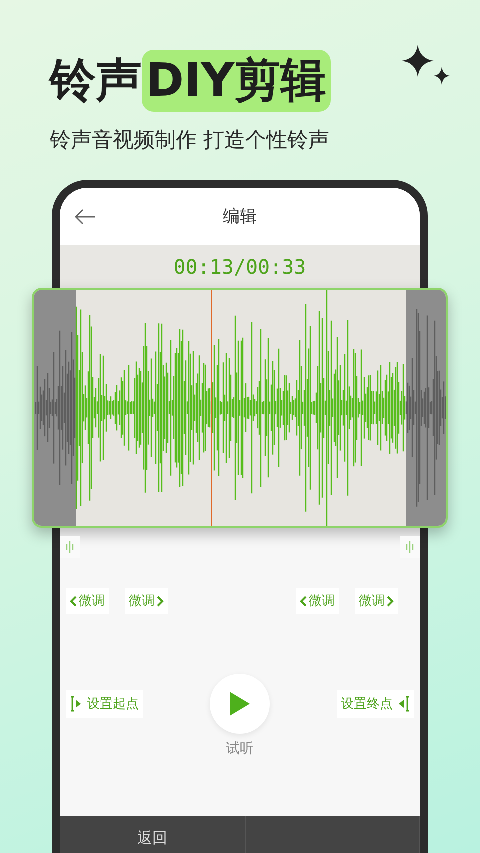  What do you see at coordinates (104, 704) in the screenshot?
I see `set-start-button: 设置起点` at bounding box center [104, 704].